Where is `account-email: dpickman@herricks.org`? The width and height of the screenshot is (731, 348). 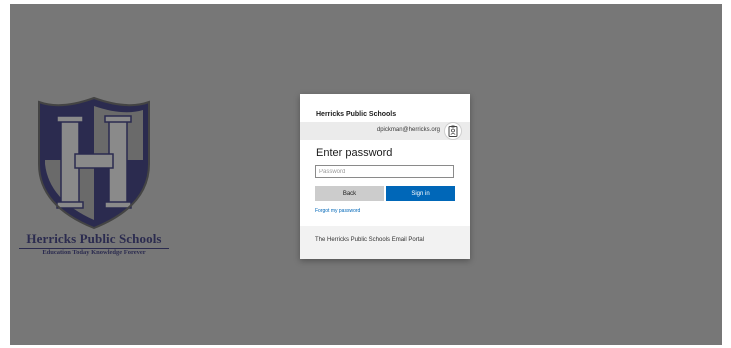
account-email: dpickman@herricks.org is located at coordinates (408, 130).